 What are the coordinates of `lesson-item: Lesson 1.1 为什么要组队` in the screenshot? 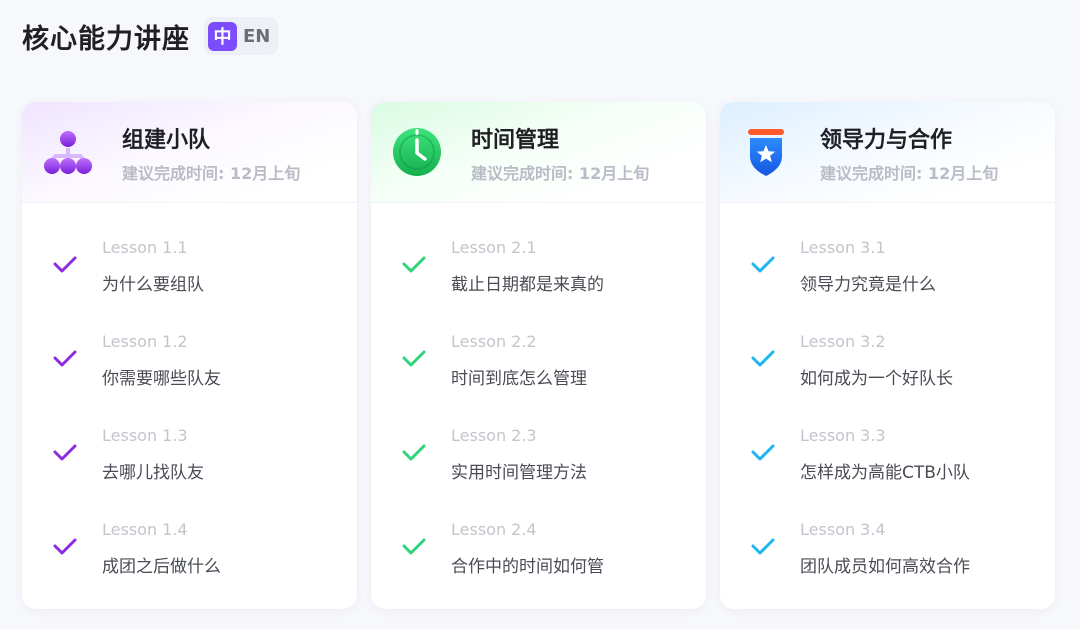 It's located at (189, 281).